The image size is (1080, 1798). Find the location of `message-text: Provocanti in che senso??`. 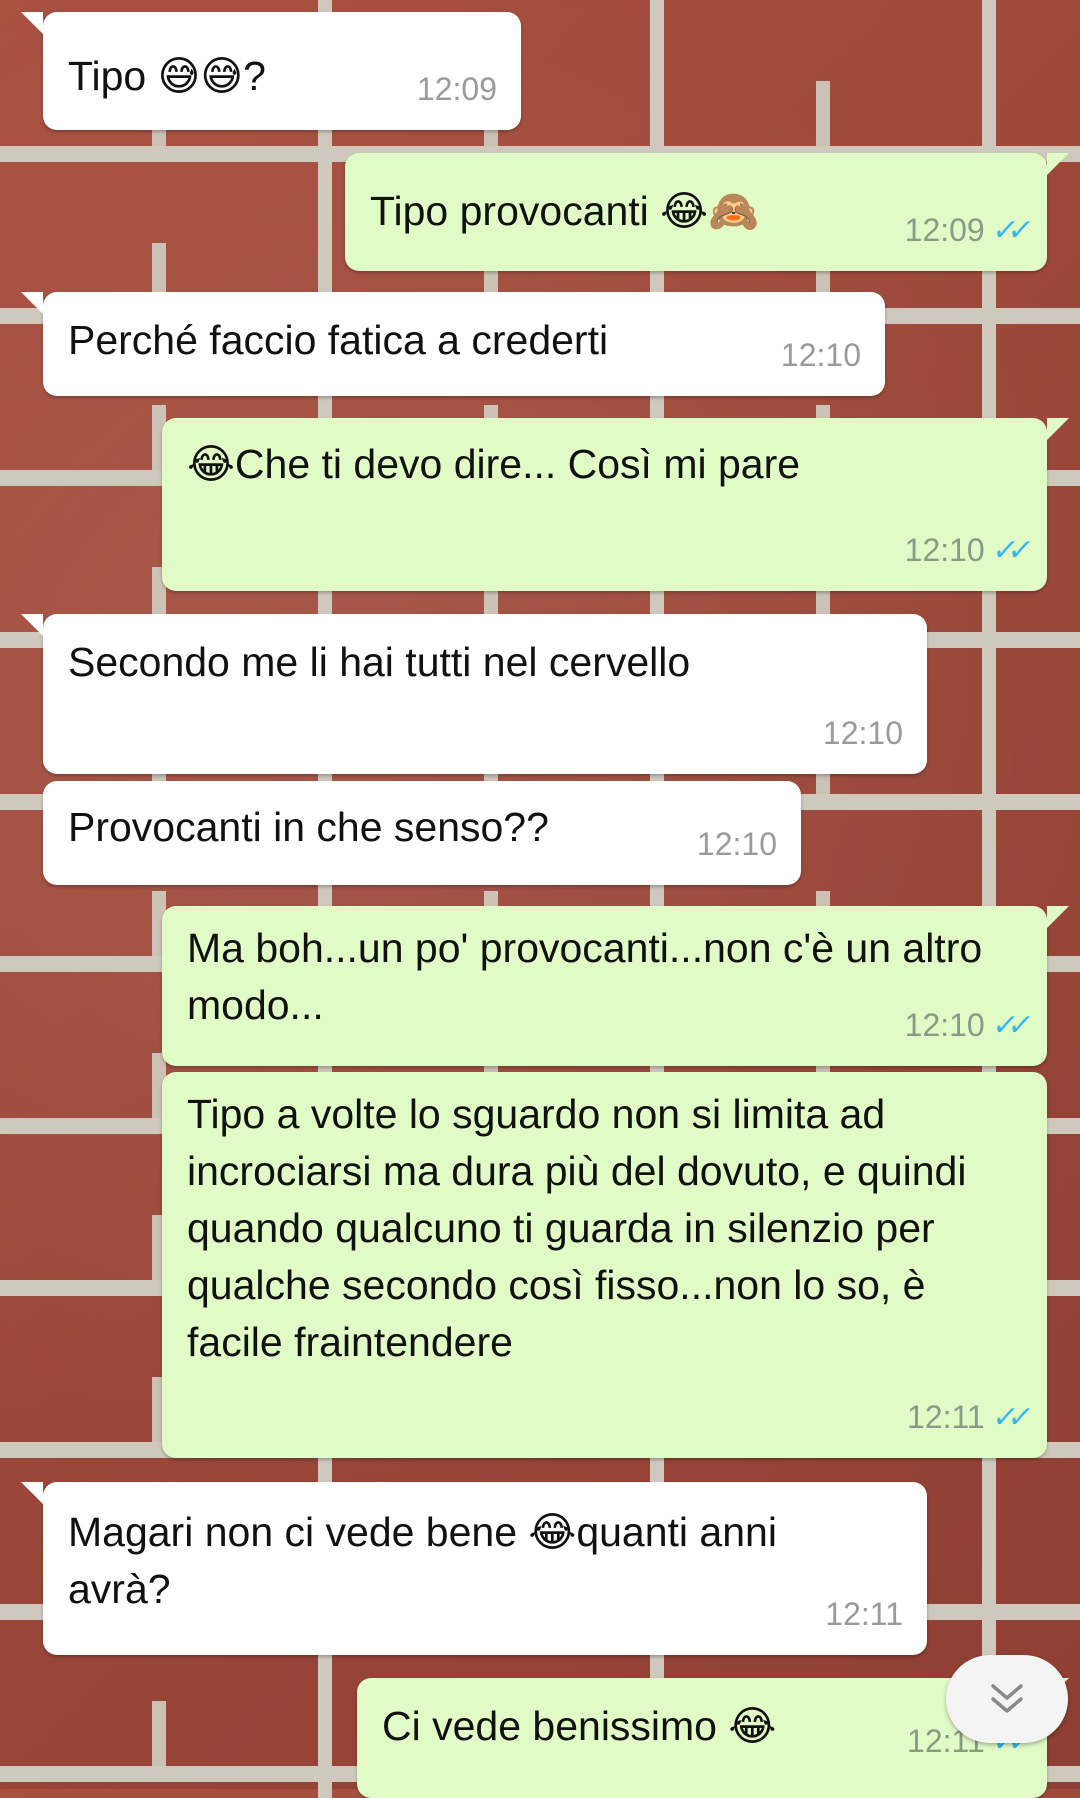

message-text: Provocanti in che senso?? is located at coordinates (308, 827).